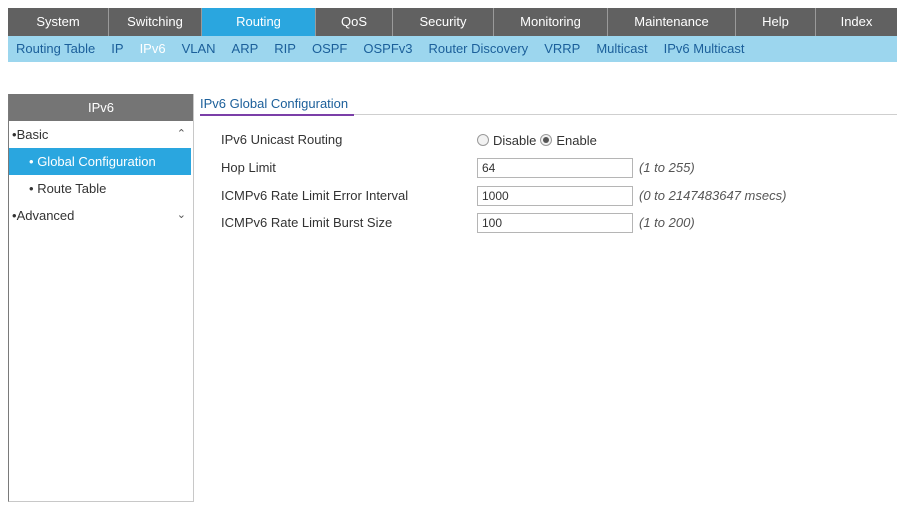 The width and height of the screenshot is (897, 508). I want to click on sub-nav-router-discovery: Router Discovery, so click(478, 49).